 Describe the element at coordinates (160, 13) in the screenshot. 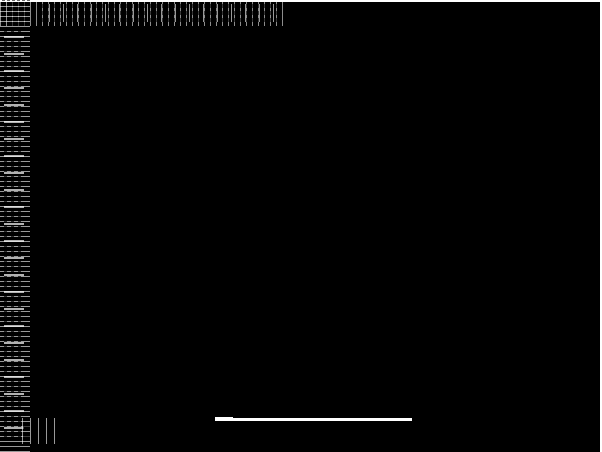

I see `top-noise-strip-detail` at that location.